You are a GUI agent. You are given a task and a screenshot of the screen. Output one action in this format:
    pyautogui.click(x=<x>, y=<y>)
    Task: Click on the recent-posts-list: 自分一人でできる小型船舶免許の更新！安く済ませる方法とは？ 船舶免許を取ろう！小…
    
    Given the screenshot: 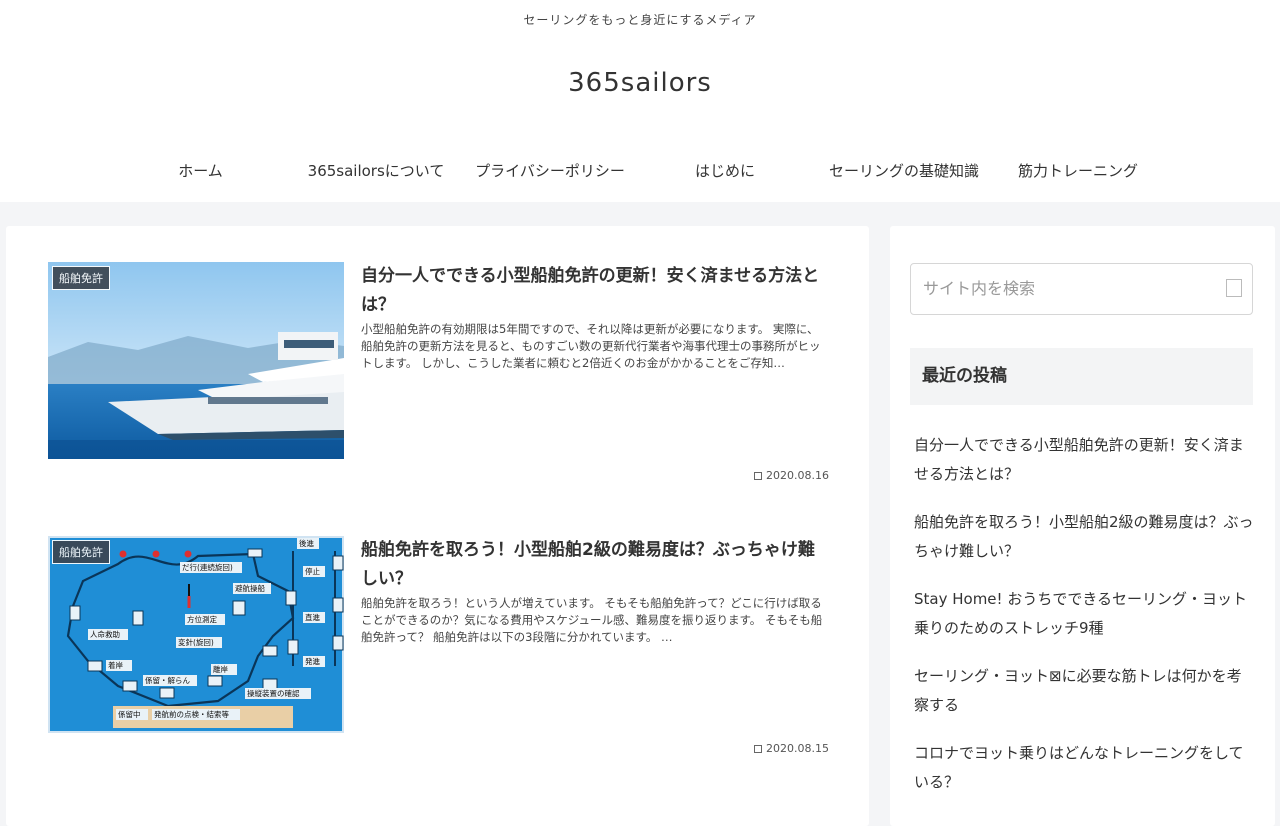 What is the action you would take?
    pyautogui.click(x=1084, y=623)
    